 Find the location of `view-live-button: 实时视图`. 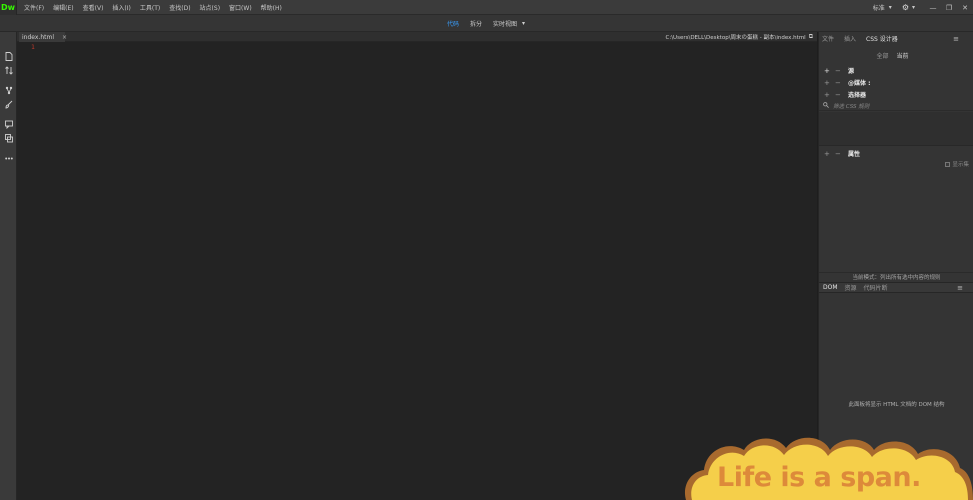

view-live-button: 实时视图 is located at coordinates (505, 23).